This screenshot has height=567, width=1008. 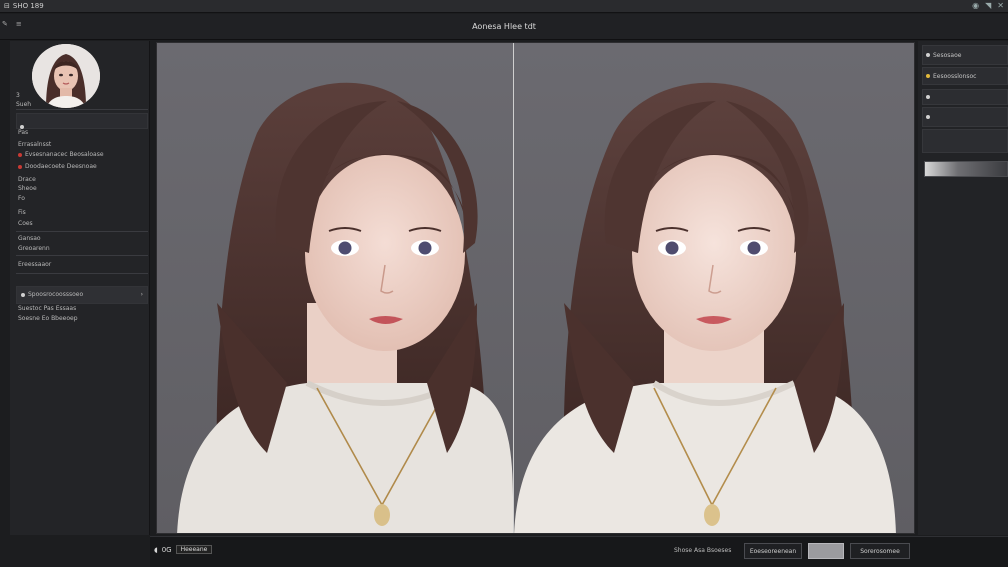 I want to click on brightness-slider, so click(x=966, y=169).